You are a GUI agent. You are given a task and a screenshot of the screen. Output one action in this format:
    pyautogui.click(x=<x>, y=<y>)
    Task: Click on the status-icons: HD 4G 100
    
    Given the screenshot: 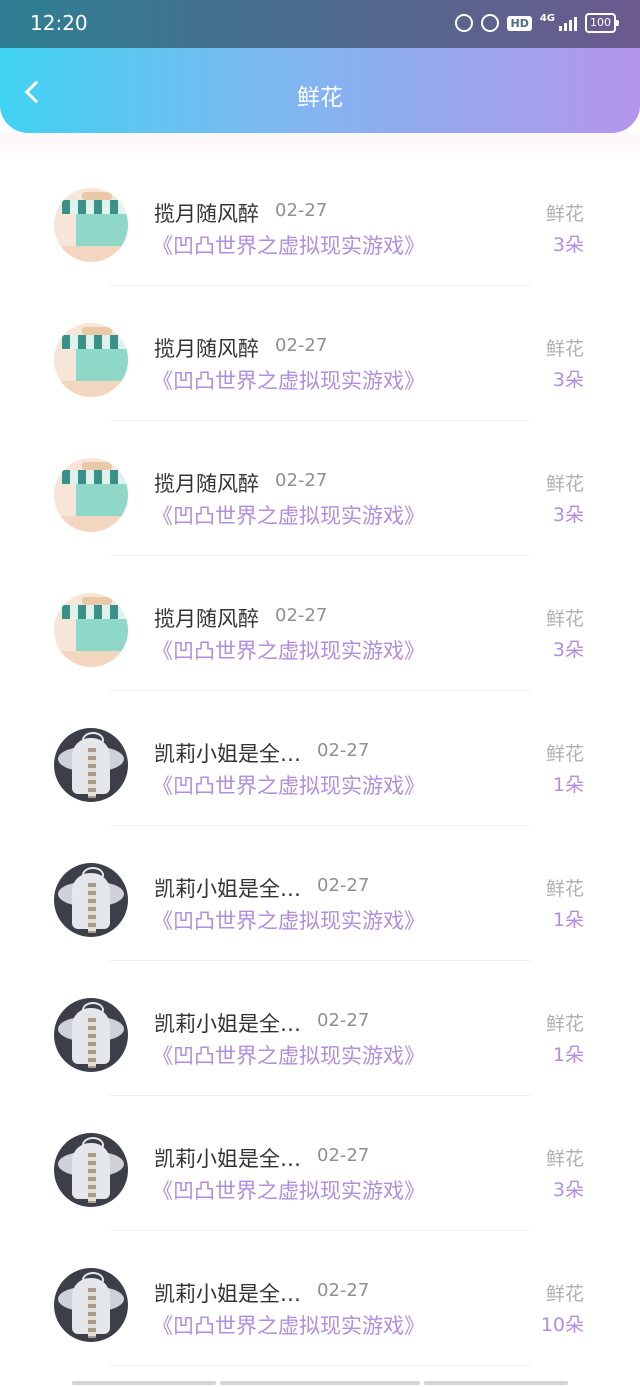 What is the action you would take?
    pyautogui.click(x=537, y=23)
    